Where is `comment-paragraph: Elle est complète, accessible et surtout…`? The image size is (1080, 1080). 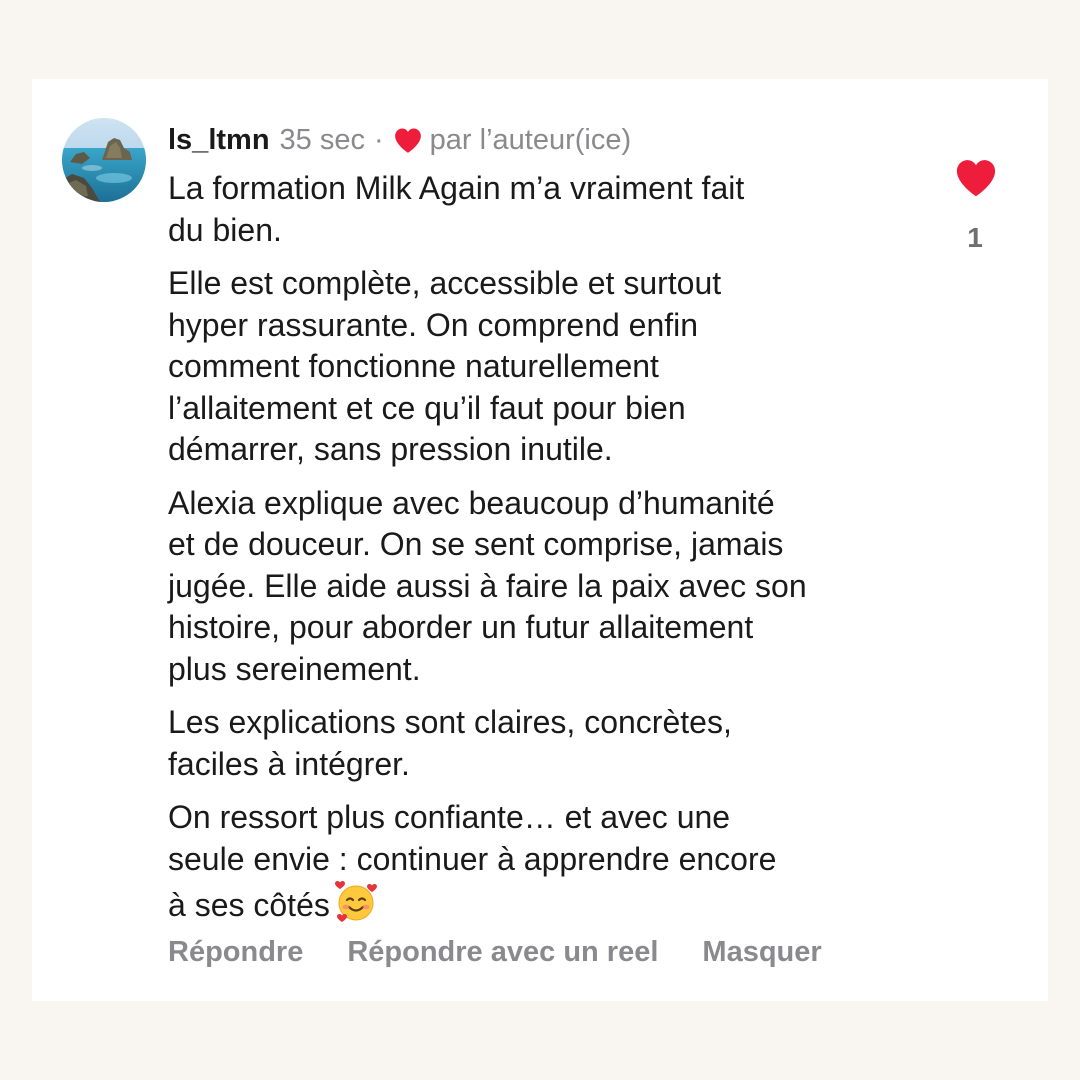
comment-paragraph: Elle est complète, accessible et surtout… is located at coordinates (445, 366).